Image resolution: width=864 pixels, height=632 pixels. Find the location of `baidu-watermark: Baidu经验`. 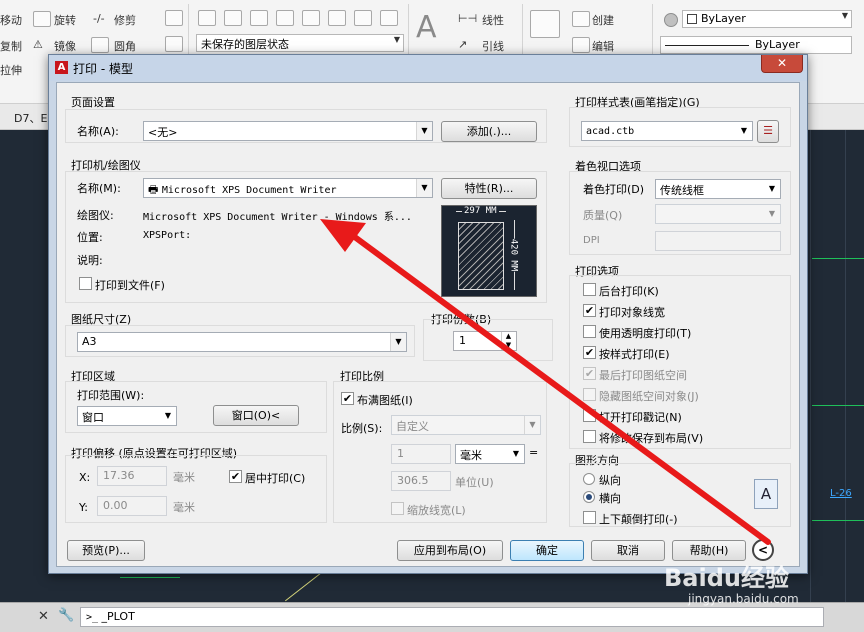

baidu-watermark: Baidu经验 is located at coordinates (726, 578).